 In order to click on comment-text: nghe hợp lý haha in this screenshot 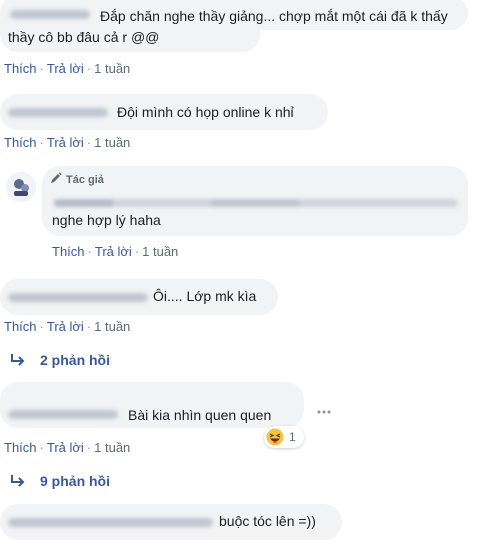, I will do `click(106, 220)`.